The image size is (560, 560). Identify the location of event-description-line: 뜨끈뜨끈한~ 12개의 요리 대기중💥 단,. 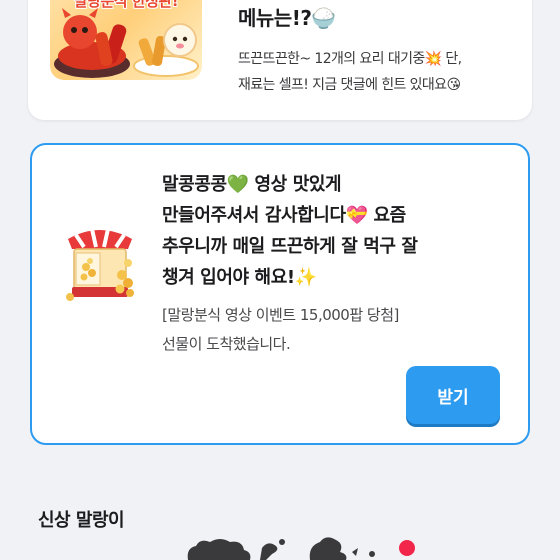
(350, 59).